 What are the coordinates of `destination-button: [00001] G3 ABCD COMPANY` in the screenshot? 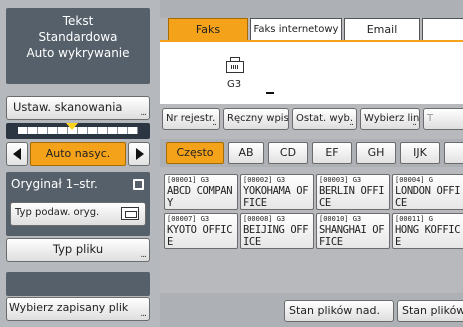 It's located at (201, 192).